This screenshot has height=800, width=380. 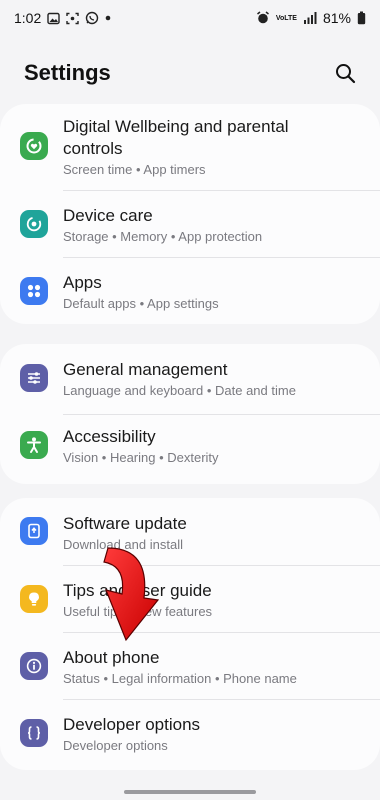 What do you see at coordinates (361, 18) in the screenshot?
I see `battery-icon` at bounding box center [361, 18].